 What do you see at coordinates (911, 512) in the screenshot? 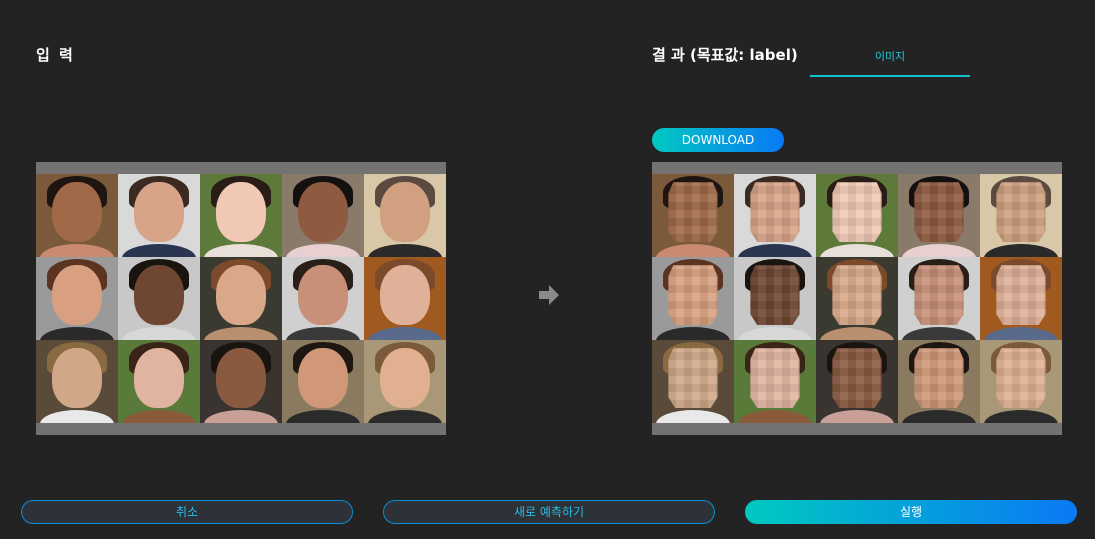
I see `run-button: 실행` at bounding box center [911, 512].